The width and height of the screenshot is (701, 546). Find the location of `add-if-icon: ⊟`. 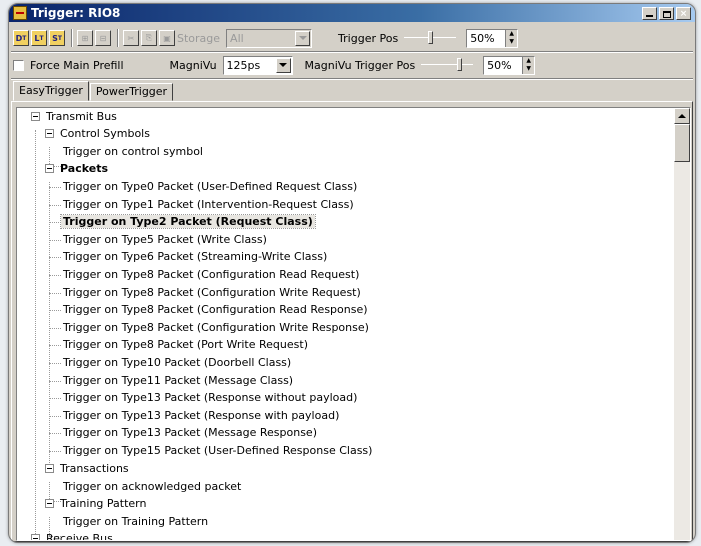

add-if-icon: ⊟ is located at coordinates (103, 38).